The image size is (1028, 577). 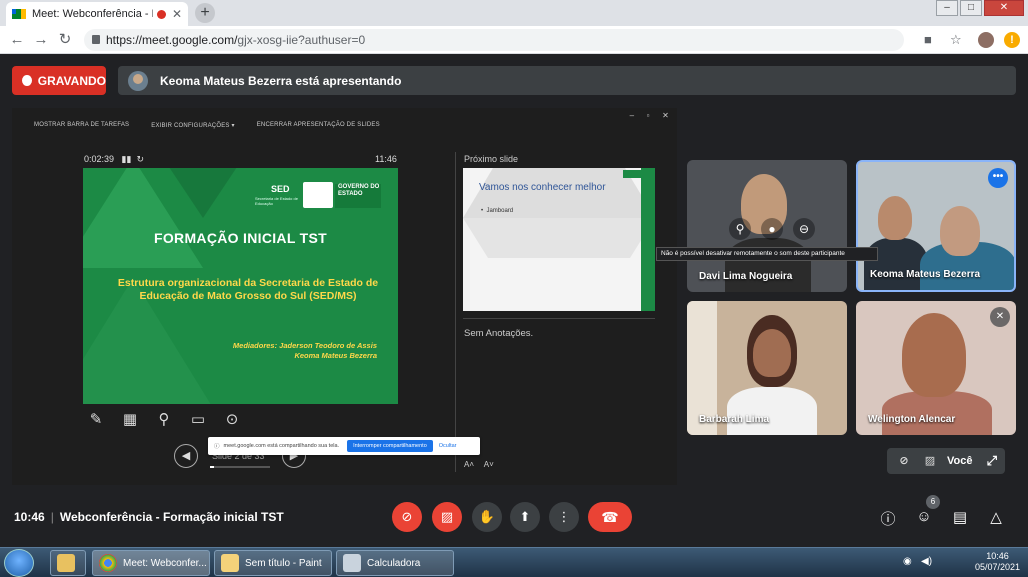 What do you see at coordinates (947, 8) in the screenshot?
I see `minimize-button: –` at bounding box center [947, 8].